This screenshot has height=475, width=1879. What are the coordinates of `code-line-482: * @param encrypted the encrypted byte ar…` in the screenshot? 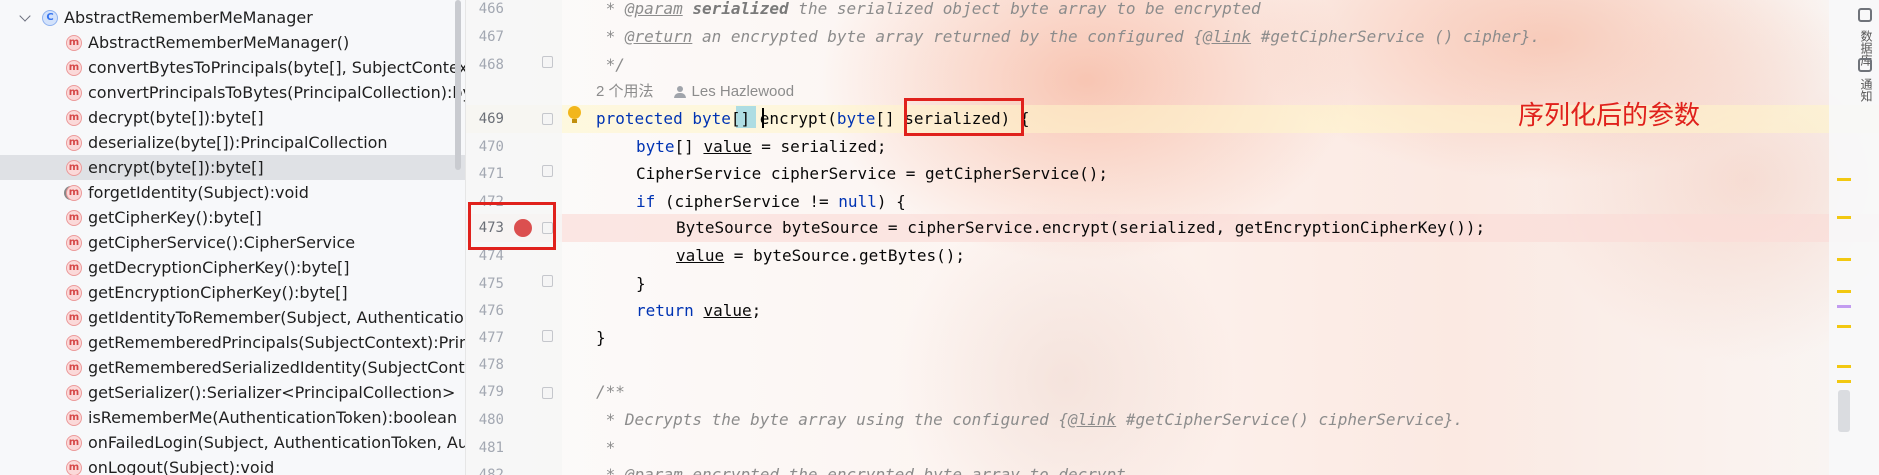 It's located at (861, 468).